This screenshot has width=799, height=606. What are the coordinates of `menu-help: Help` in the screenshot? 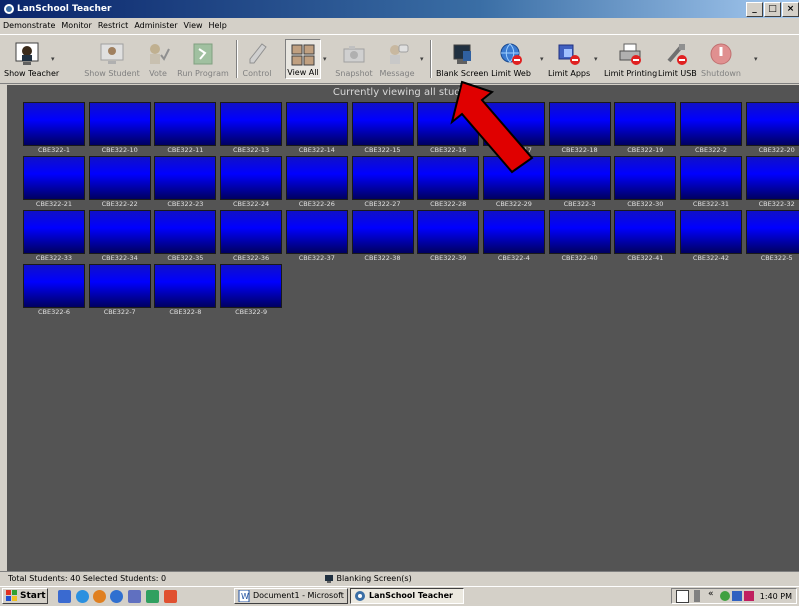 It's located at (218, 25).